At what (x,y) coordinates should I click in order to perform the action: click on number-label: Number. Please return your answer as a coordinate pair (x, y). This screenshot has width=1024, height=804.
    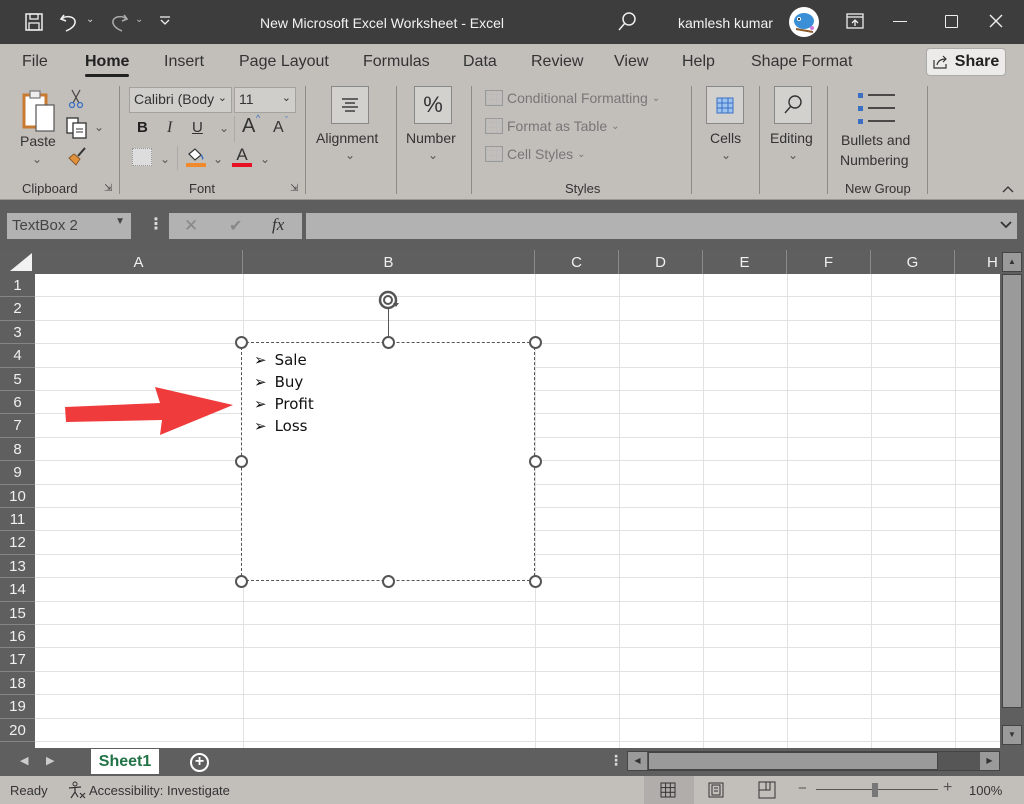
    Looking at the image, I should click on (431, 138).